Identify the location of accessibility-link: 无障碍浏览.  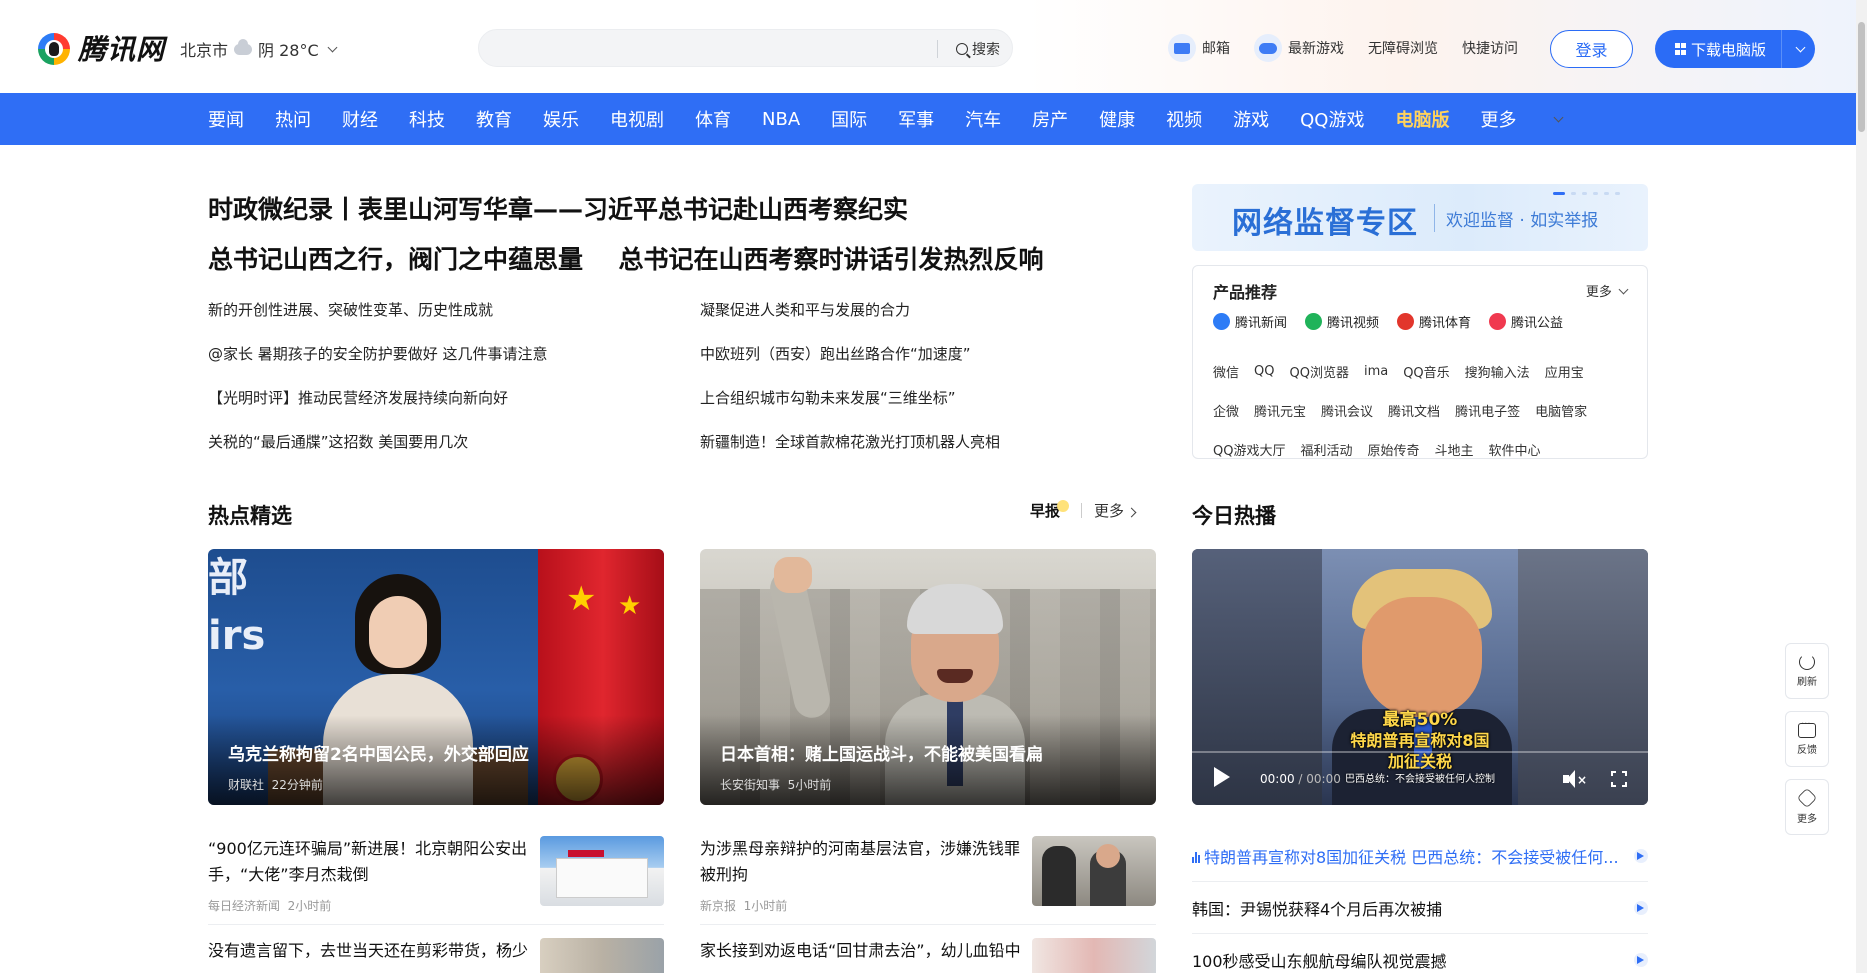
(1403, 48).